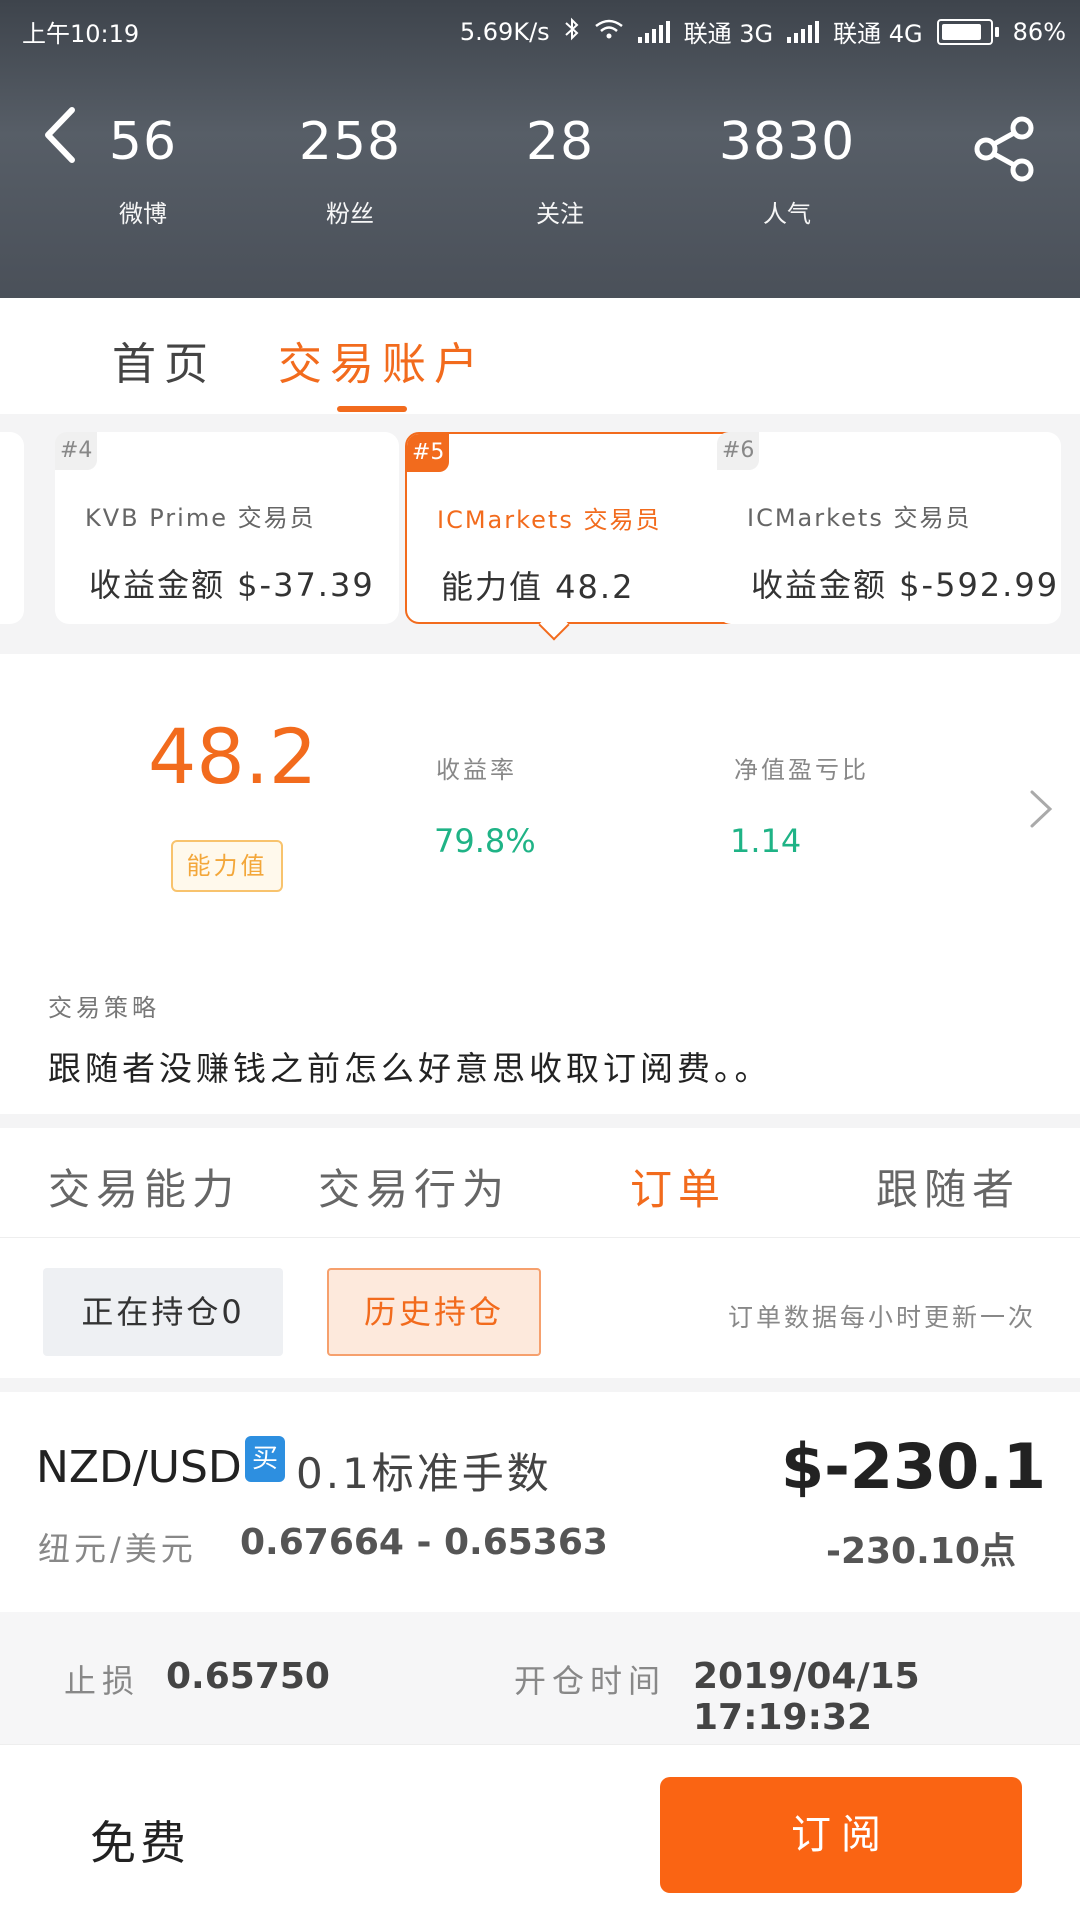 The image size is (1080, 1920). Describe the element at coordinates (841, 1835) in the screenshot. I see `subscribe-button: 订阅` at that location.